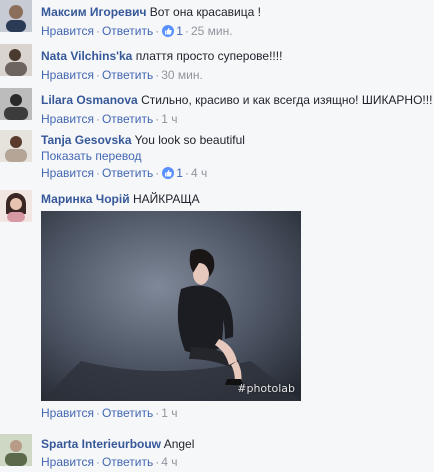 This screenshot has width=434, height=472. I want to click on comment-text: You look so beautiful, so click(189, 140).